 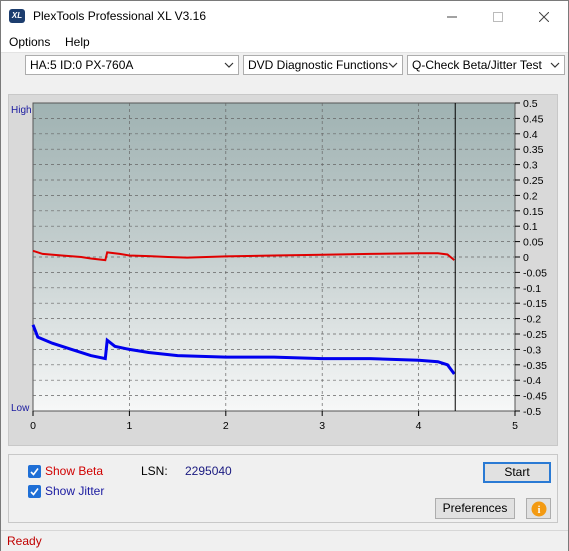 What do you see at coordinates (284, 540) in the screenshot?
I see `status-bar: Ready` at bounding box center [284, 540].